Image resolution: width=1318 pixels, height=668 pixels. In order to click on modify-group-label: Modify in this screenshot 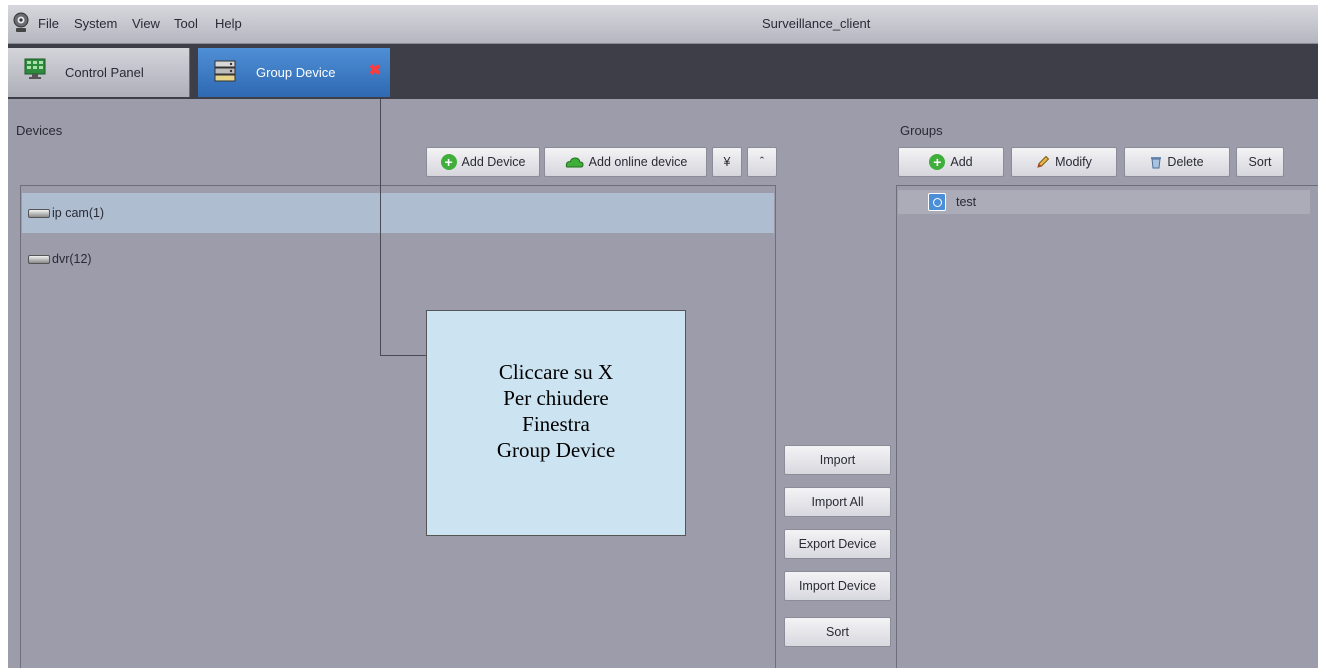, I will do `click(1073, 162)`.